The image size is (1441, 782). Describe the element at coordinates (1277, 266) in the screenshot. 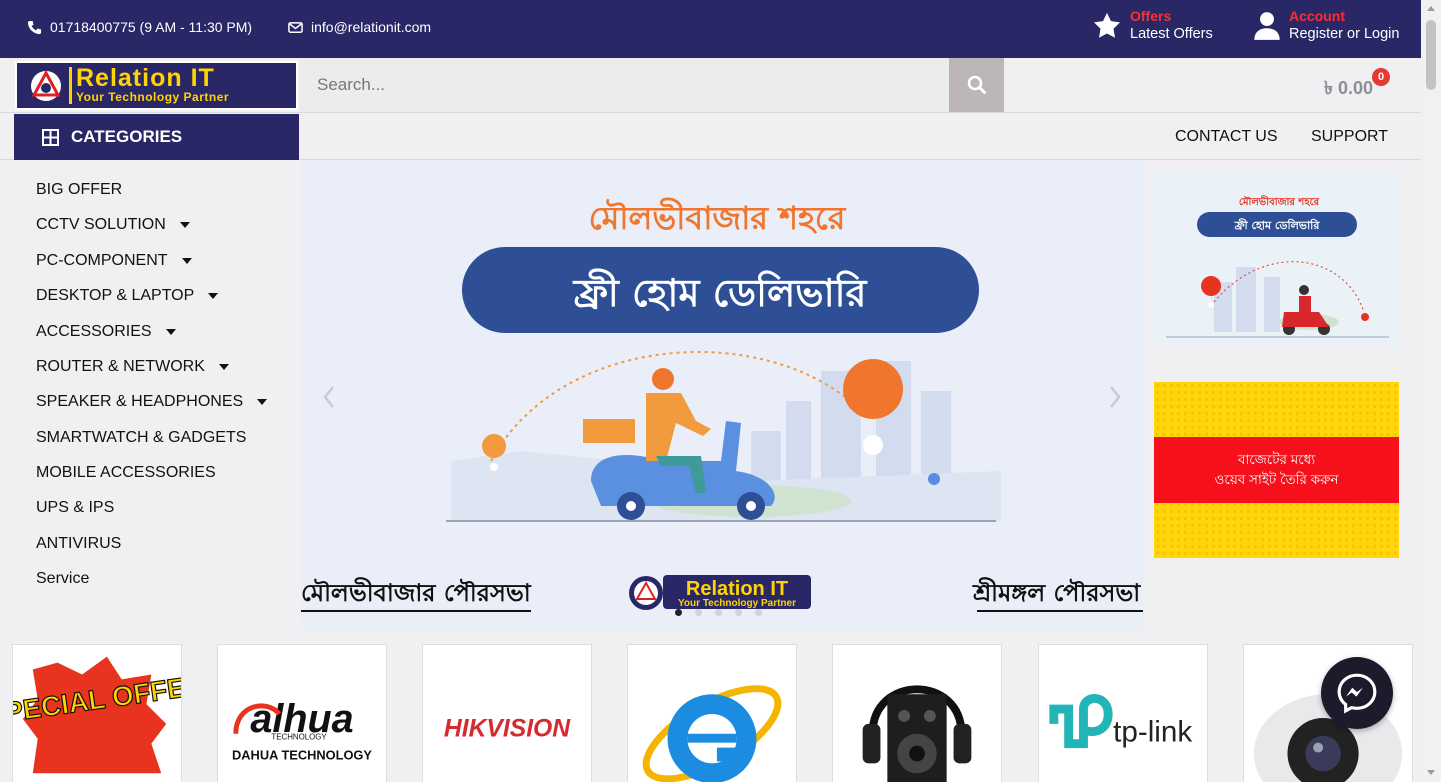

I see `delivery-ad-graphic: মৌলভীবাজার শহরে ফ্রী হোম ডেলিভারি` at that location.